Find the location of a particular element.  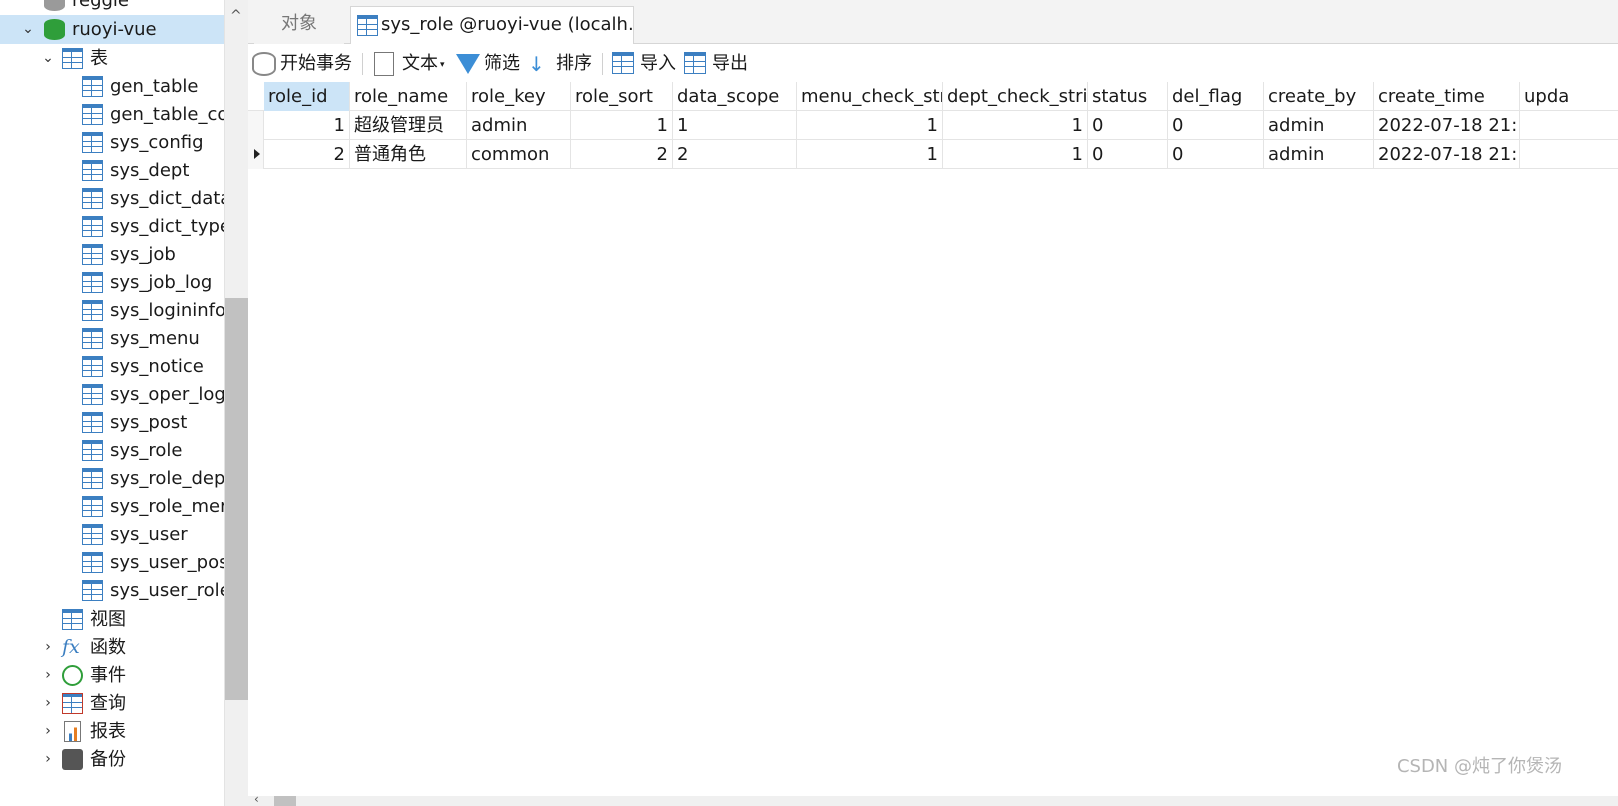

cell-data-scope: 1 is located at coordinates (735, 125).